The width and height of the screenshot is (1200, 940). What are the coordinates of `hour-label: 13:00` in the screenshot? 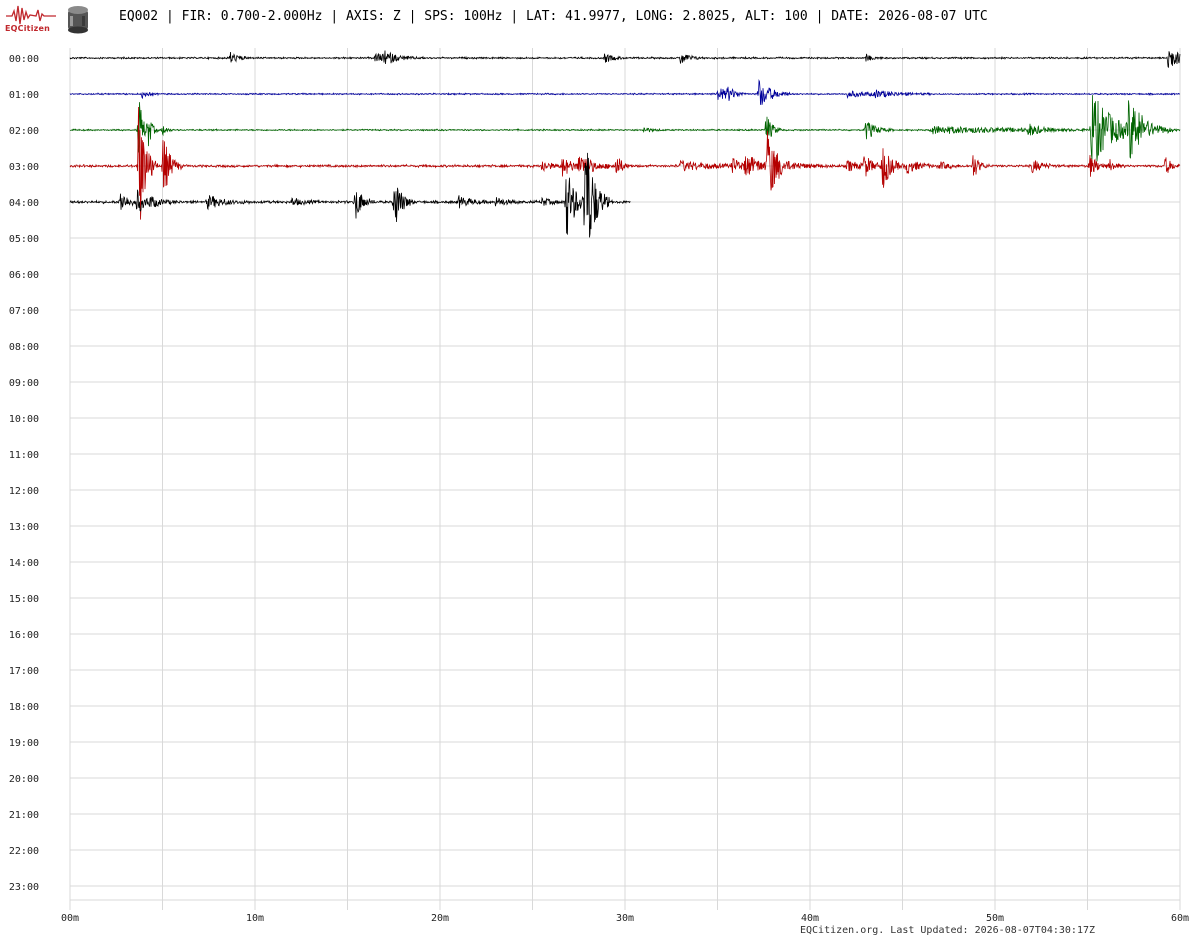 It's located at (24, 527).